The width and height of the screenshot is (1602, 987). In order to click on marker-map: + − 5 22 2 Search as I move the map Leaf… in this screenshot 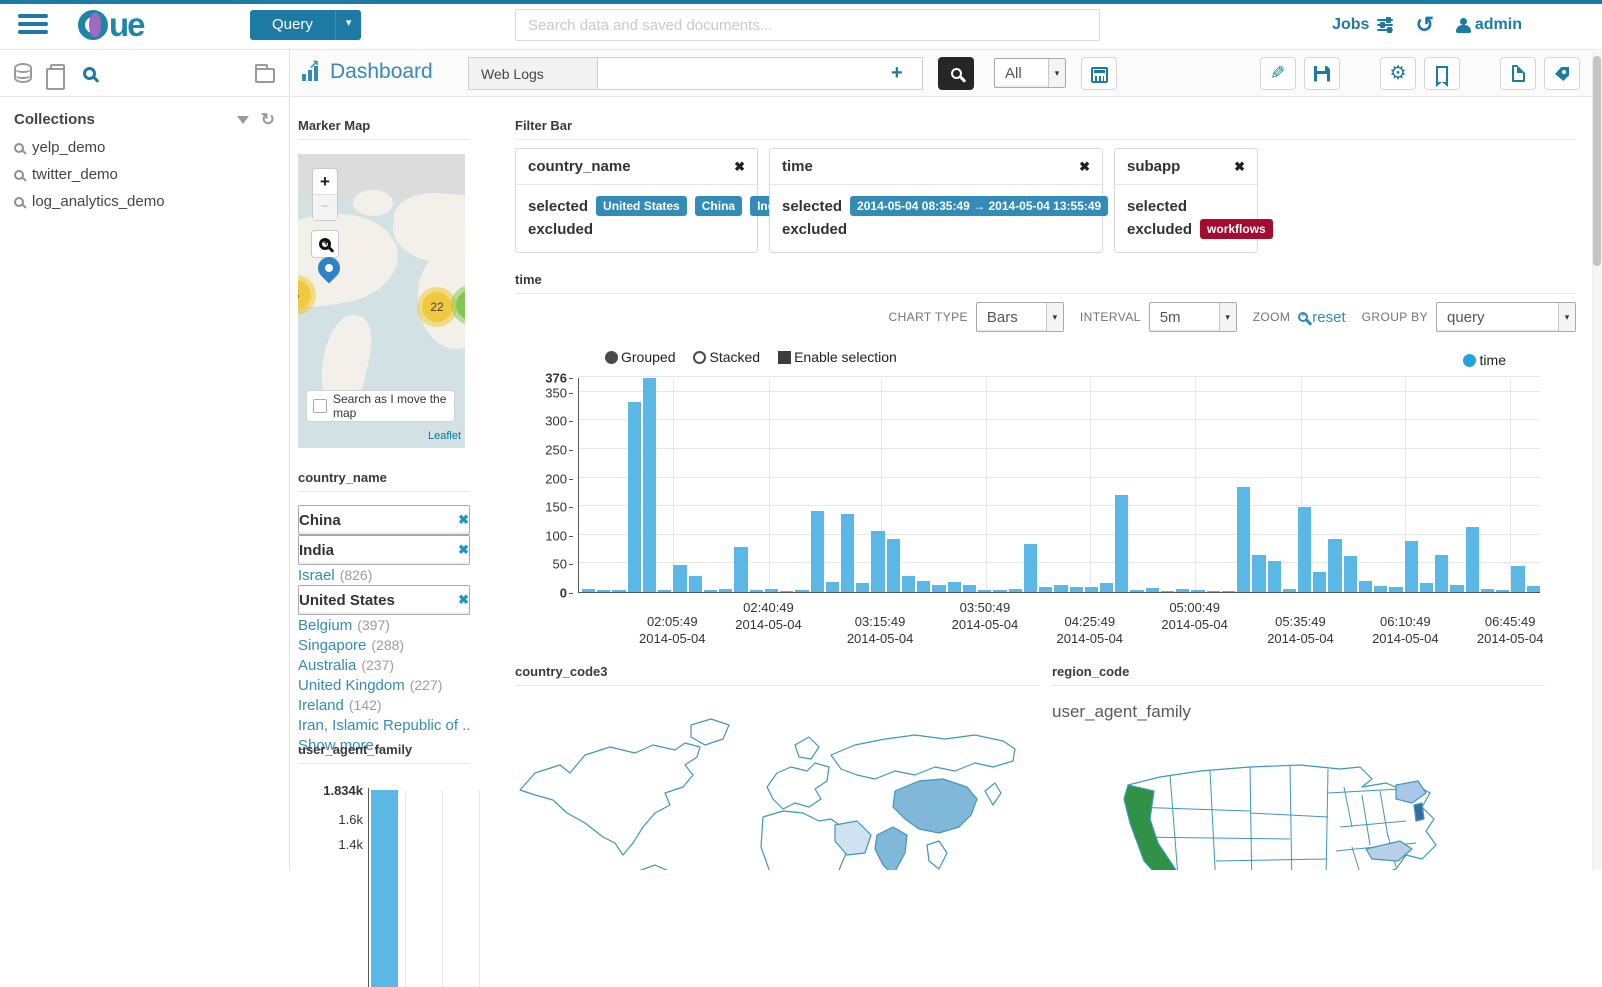, I will do `click(381, 301)`.